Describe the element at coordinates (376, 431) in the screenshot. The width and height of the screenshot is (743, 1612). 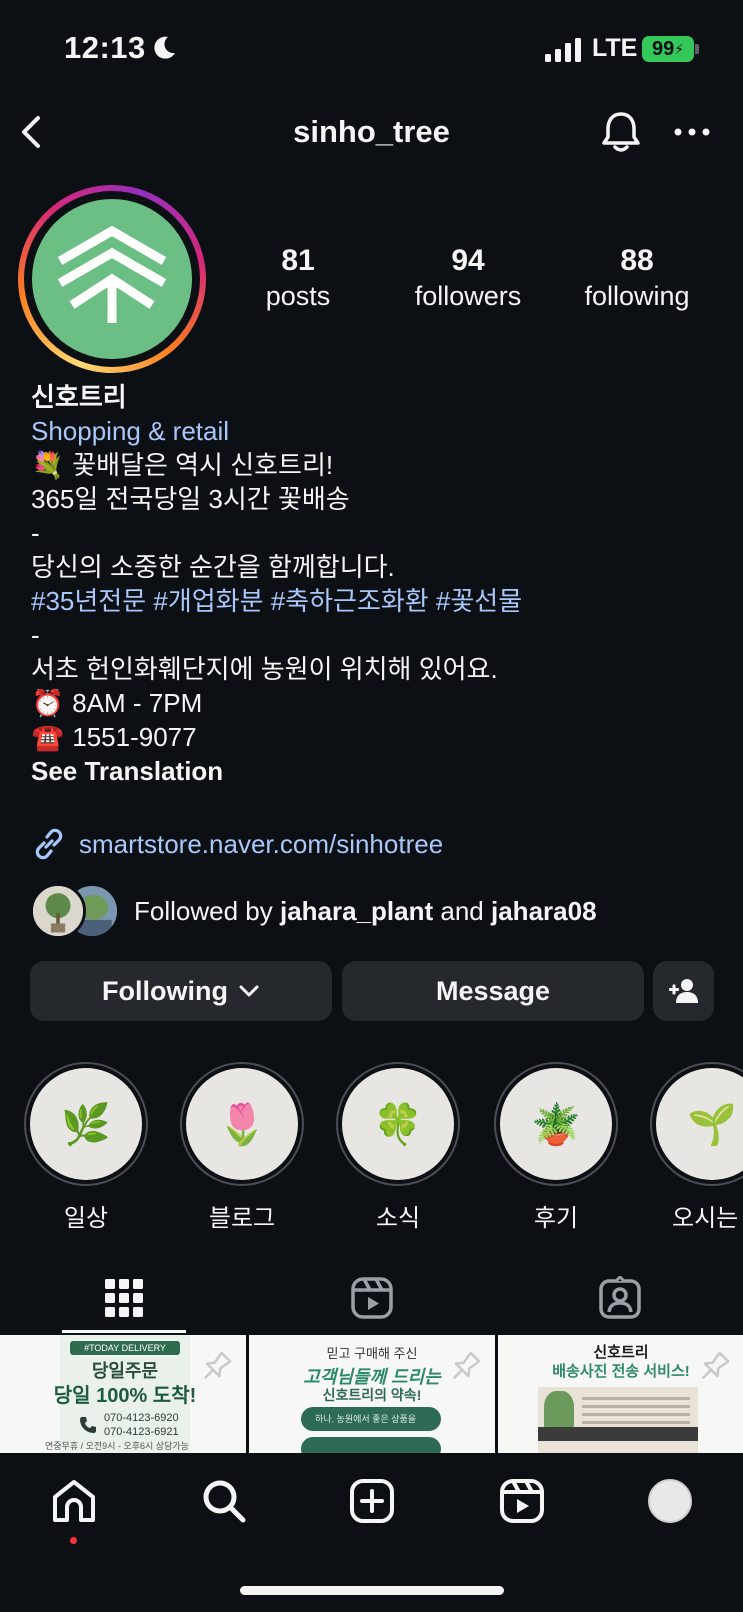
I see `profile-category: Shopping & retail` at that location.